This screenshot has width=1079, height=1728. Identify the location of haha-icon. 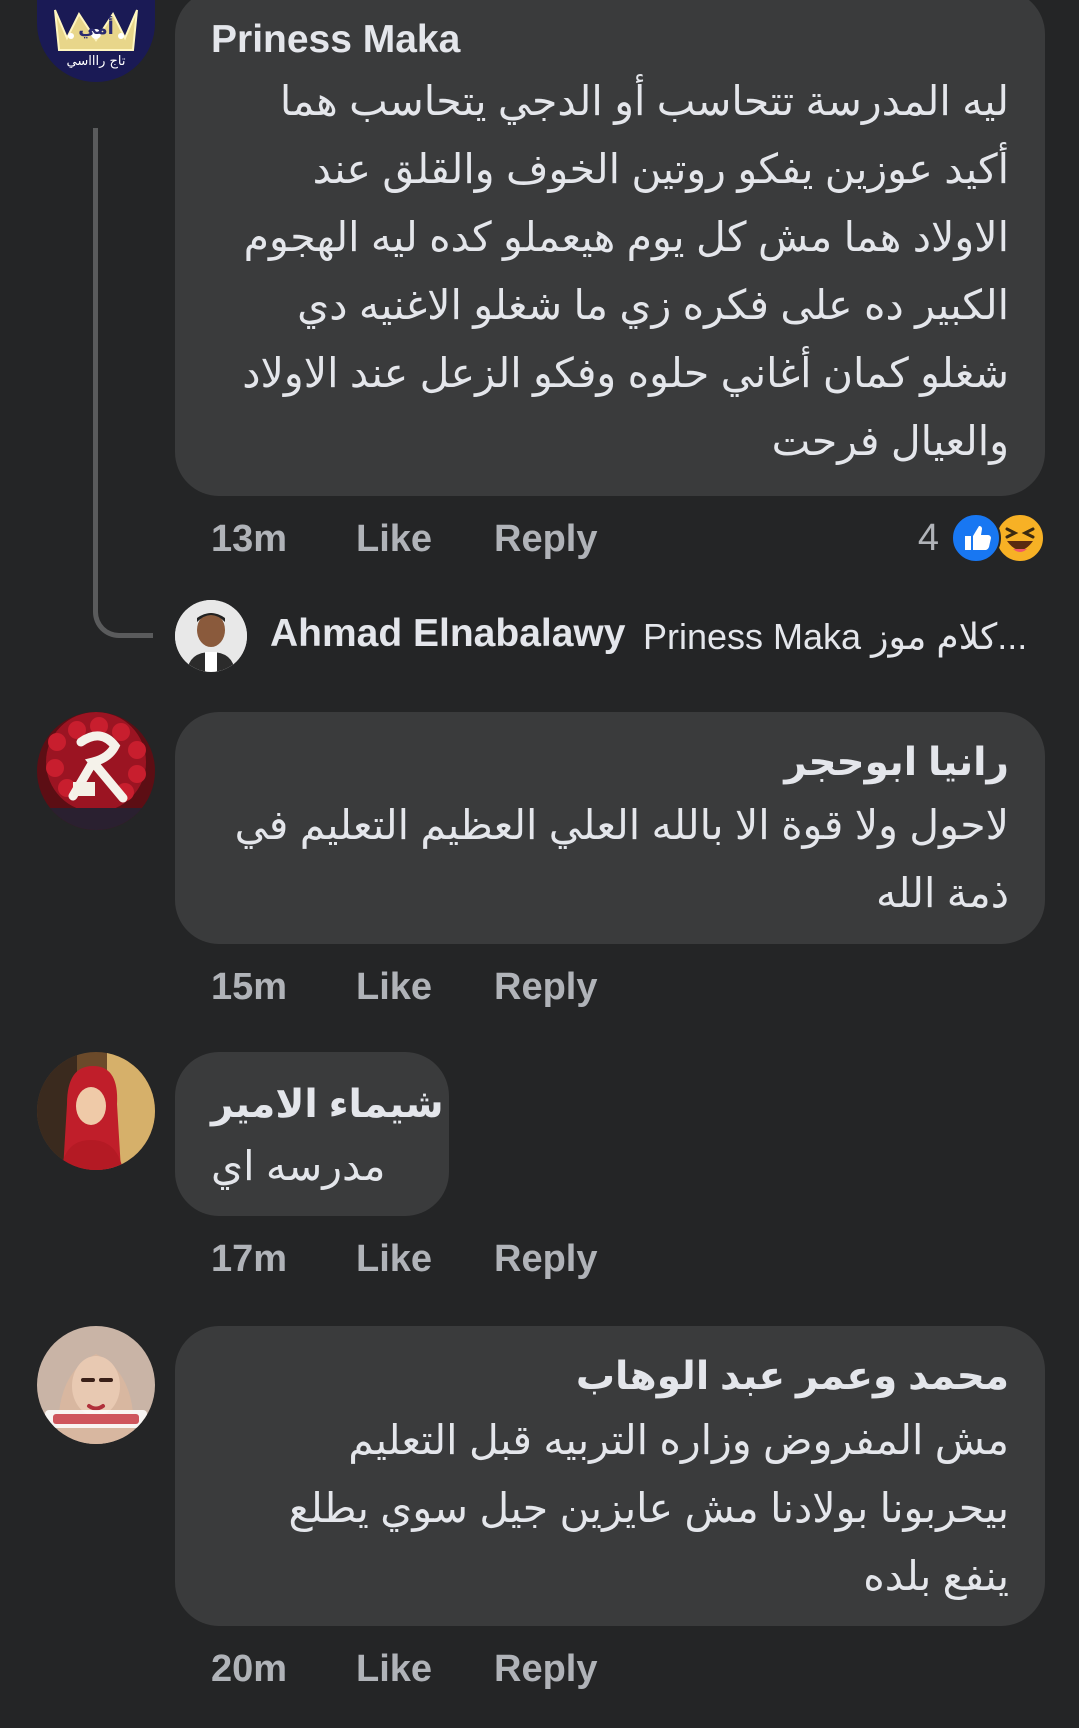
(1020, 538).